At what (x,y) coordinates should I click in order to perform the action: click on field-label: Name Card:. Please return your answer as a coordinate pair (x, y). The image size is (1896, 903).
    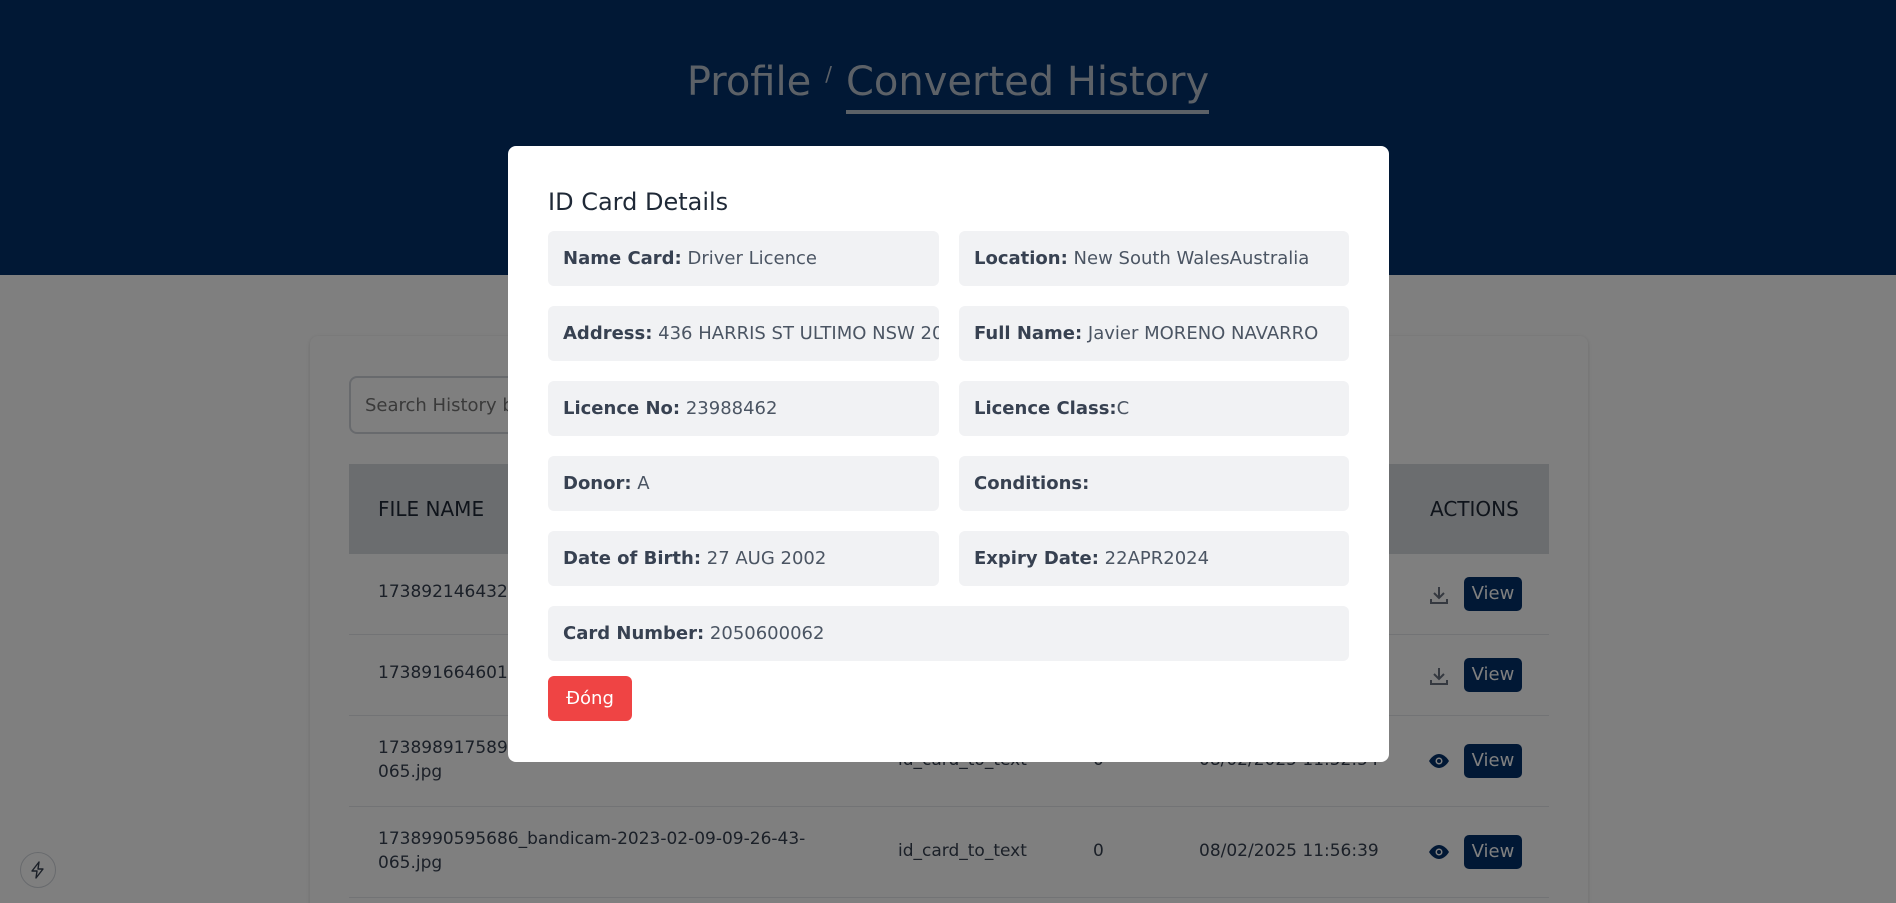
    Looking at the image, I should click on (622, 258).